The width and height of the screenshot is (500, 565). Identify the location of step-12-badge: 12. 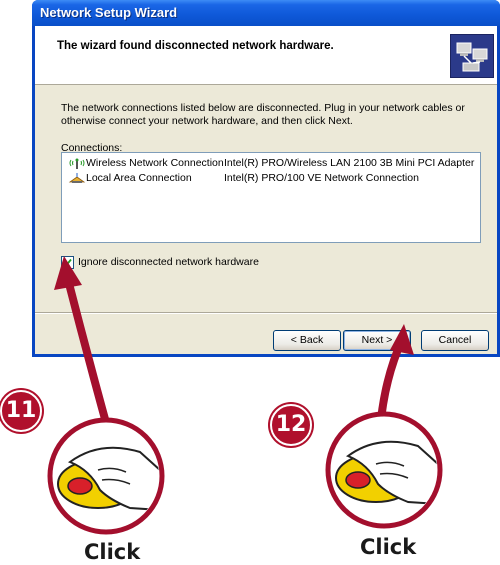
(291, 425).